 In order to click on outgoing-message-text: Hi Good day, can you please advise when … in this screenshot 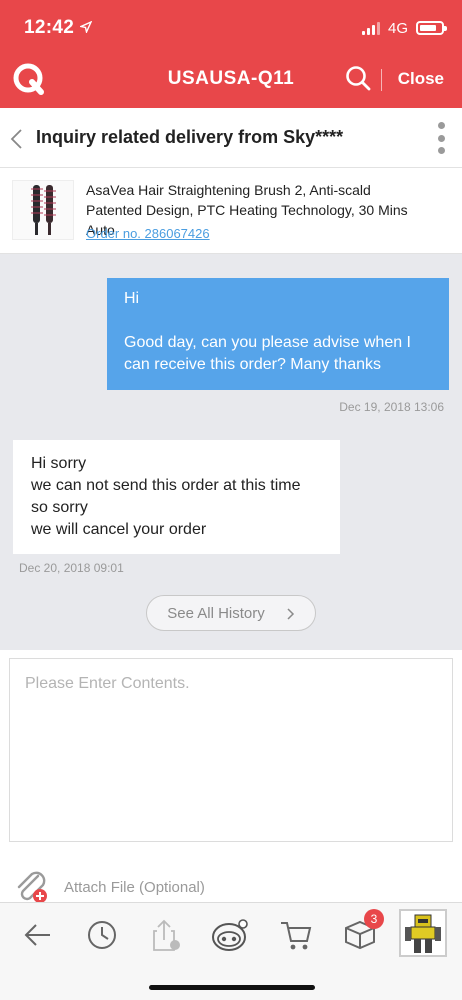, I will do `click(267, 331)`.